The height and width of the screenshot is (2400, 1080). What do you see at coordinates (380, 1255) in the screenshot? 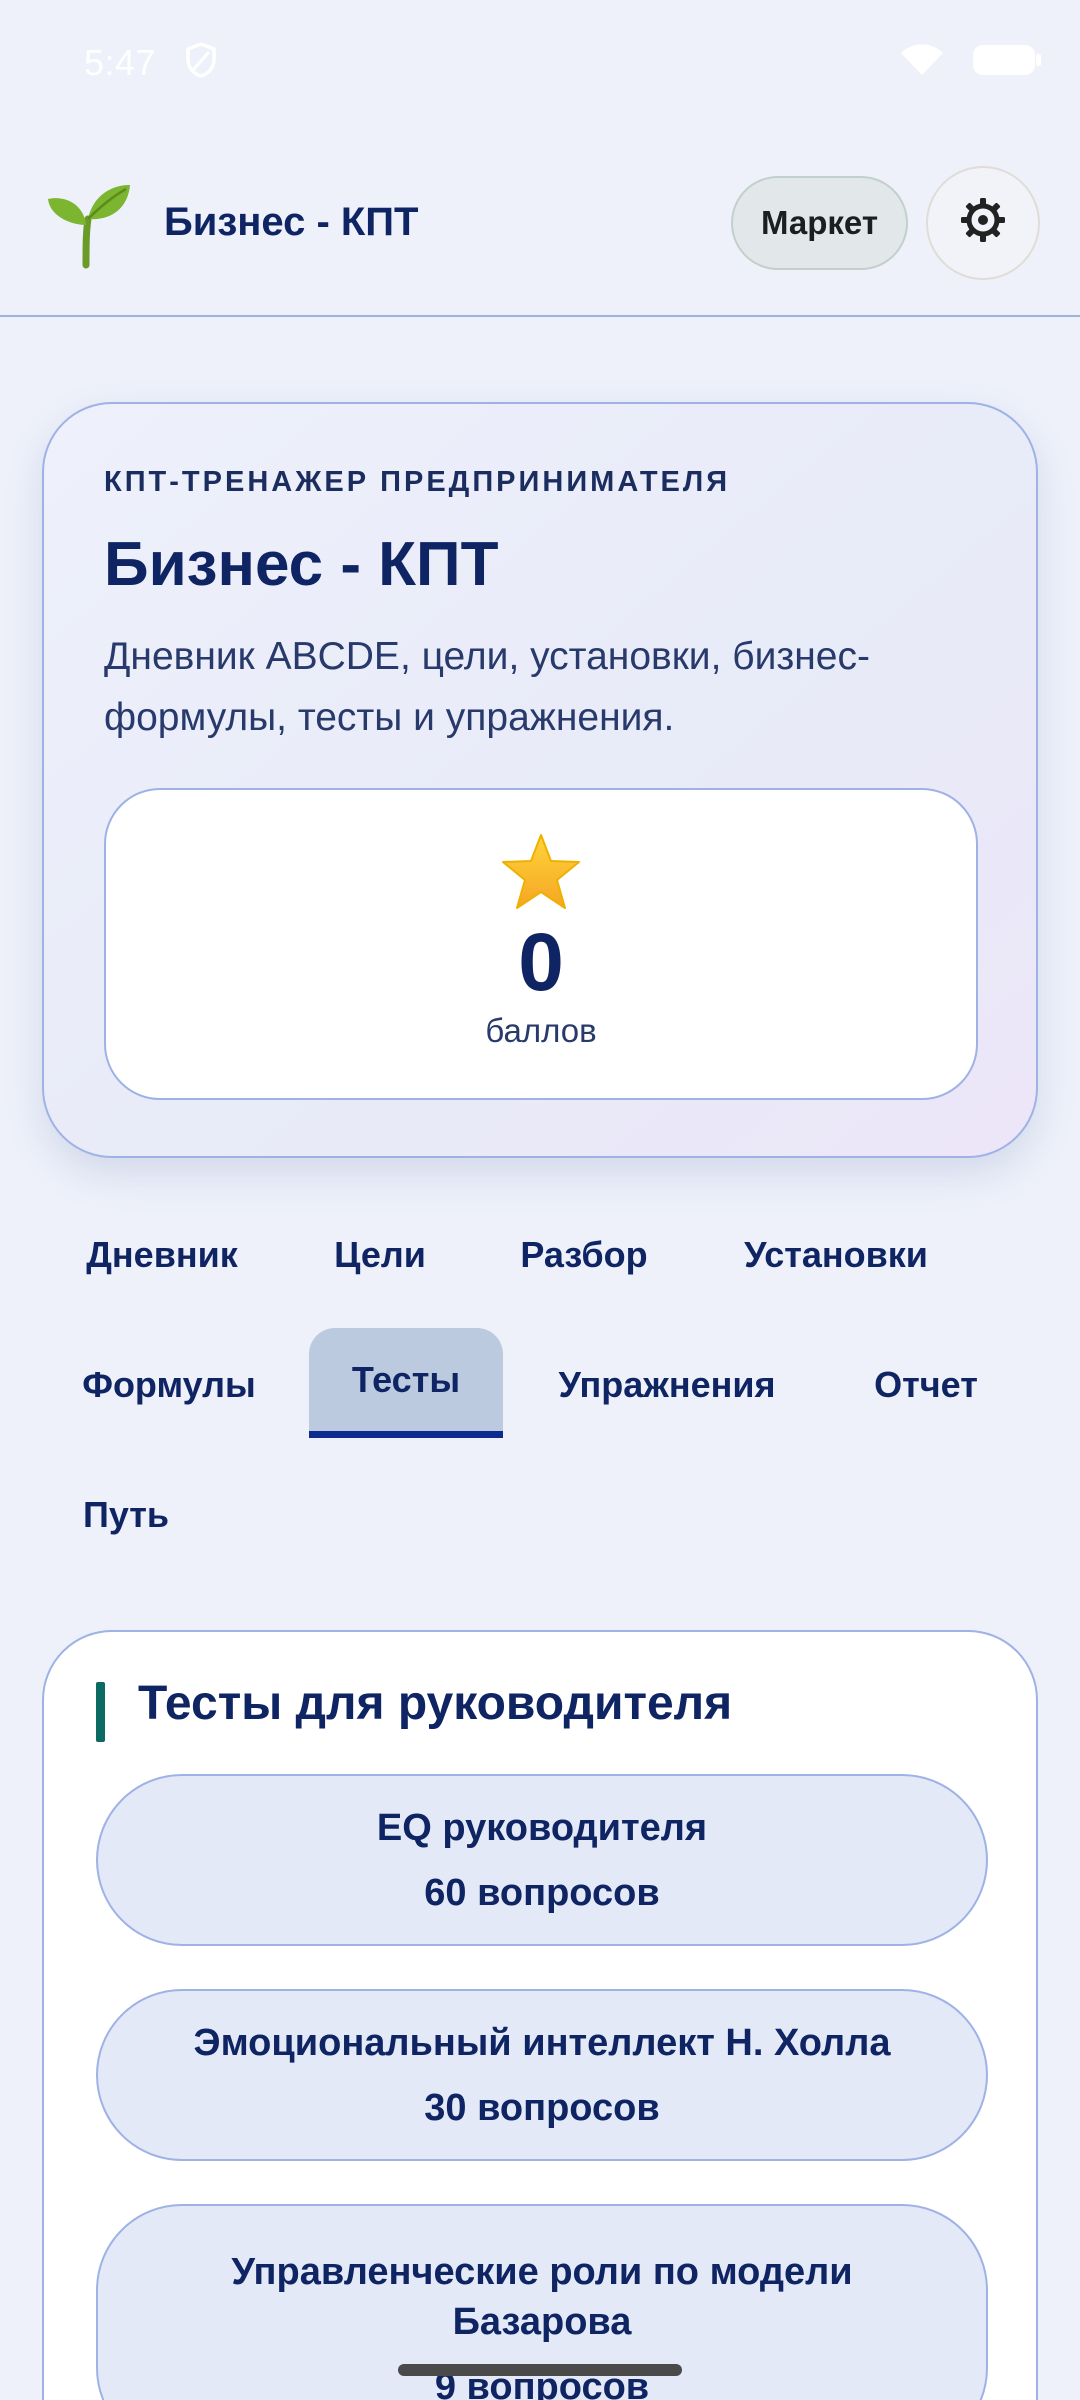
I see `tab-goals: Цели` at bounding box center [380, 1255].